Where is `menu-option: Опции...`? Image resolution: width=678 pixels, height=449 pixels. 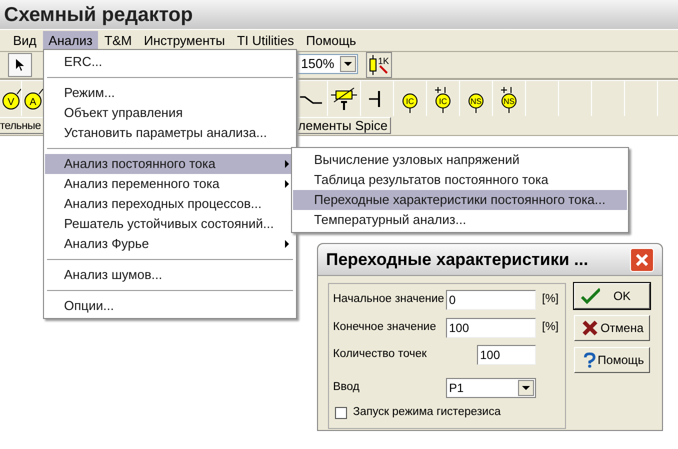
menu-option: Опции... is located at coordinates (170, 306).